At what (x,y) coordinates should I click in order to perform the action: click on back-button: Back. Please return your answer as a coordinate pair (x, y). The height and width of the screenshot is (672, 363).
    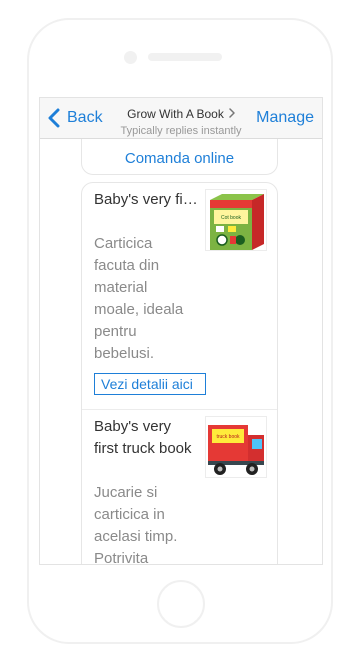
    Looking at the image, I should click on (75, 118).